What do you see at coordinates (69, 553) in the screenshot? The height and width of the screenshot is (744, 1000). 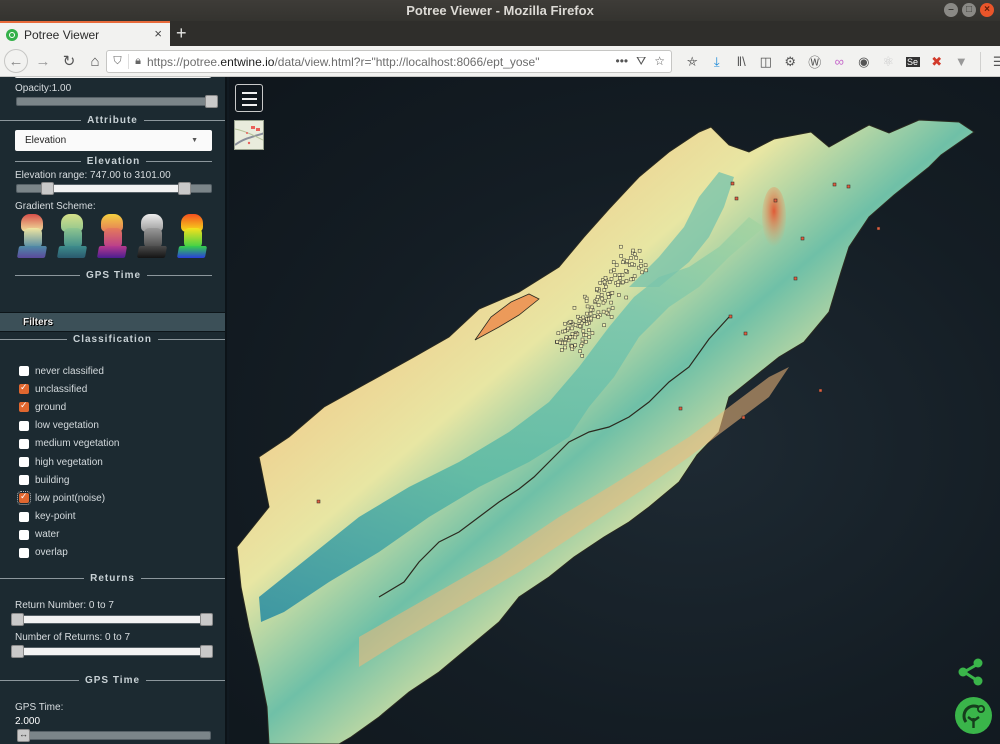 I see `classification-item: overlap` at bounding box center [69, 553].